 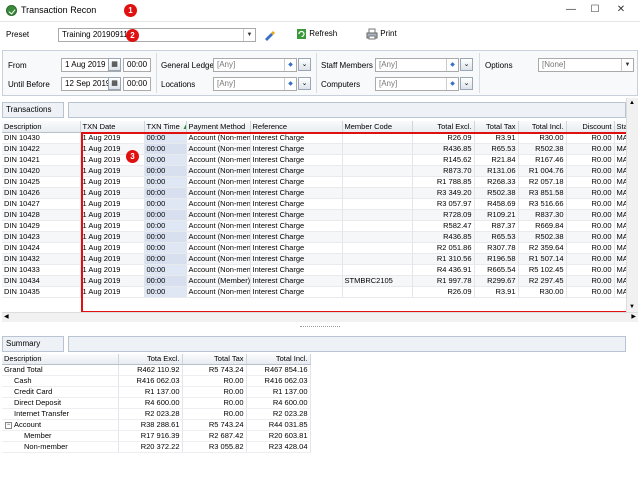 I want to click on vertical-scrollbar: ▲ ▼, so click(x=632, y=205).